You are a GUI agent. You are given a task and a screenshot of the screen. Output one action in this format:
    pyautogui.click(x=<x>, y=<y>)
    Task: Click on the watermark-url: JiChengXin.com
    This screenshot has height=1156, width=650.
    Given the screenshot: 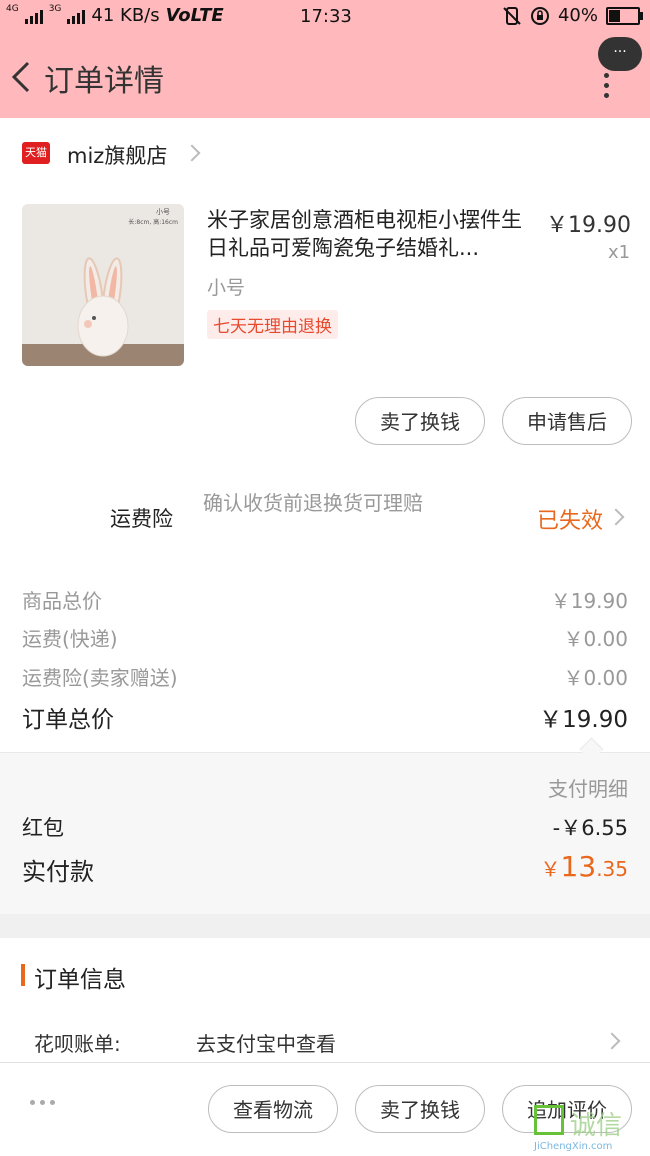 What is the action you would take?
    pyautogui.click(x=573, y=1146)
    